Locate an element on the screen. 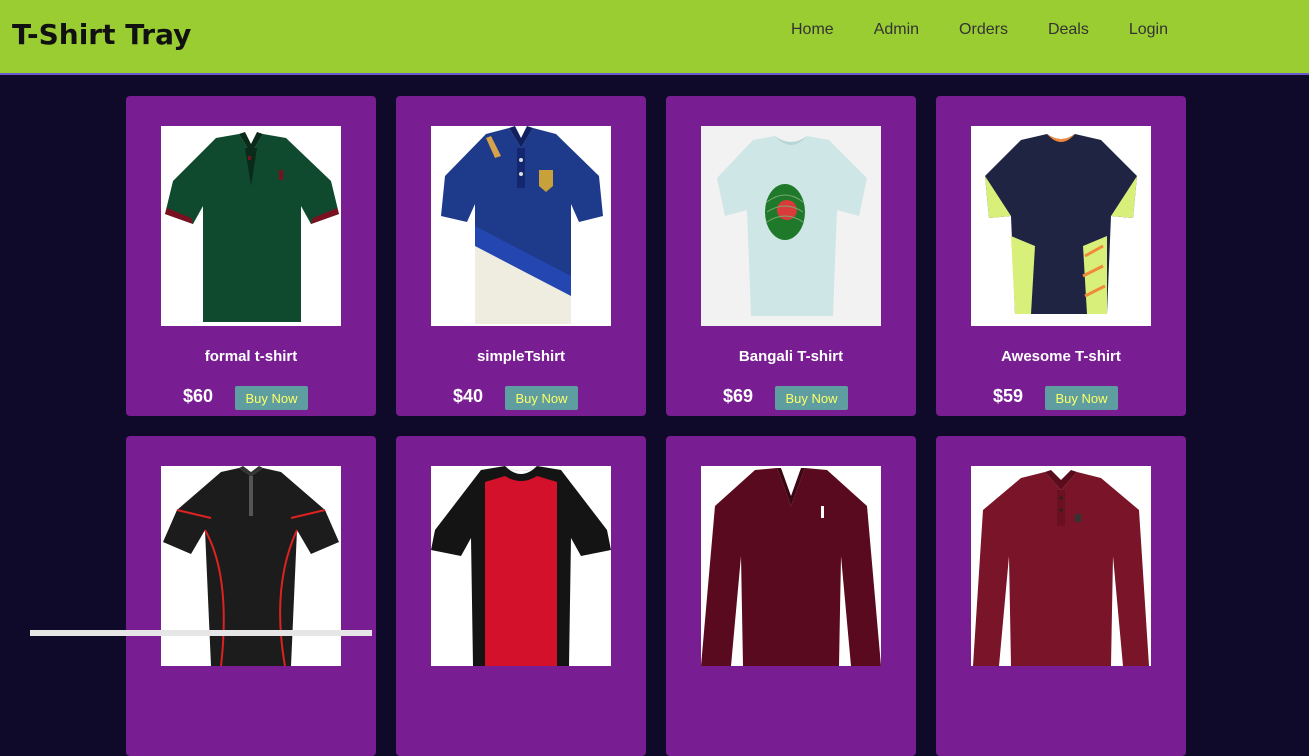 The height and width of the screenshot is (756, 1309). product-name: simpleTshirt is located at coordinates (521, 356).